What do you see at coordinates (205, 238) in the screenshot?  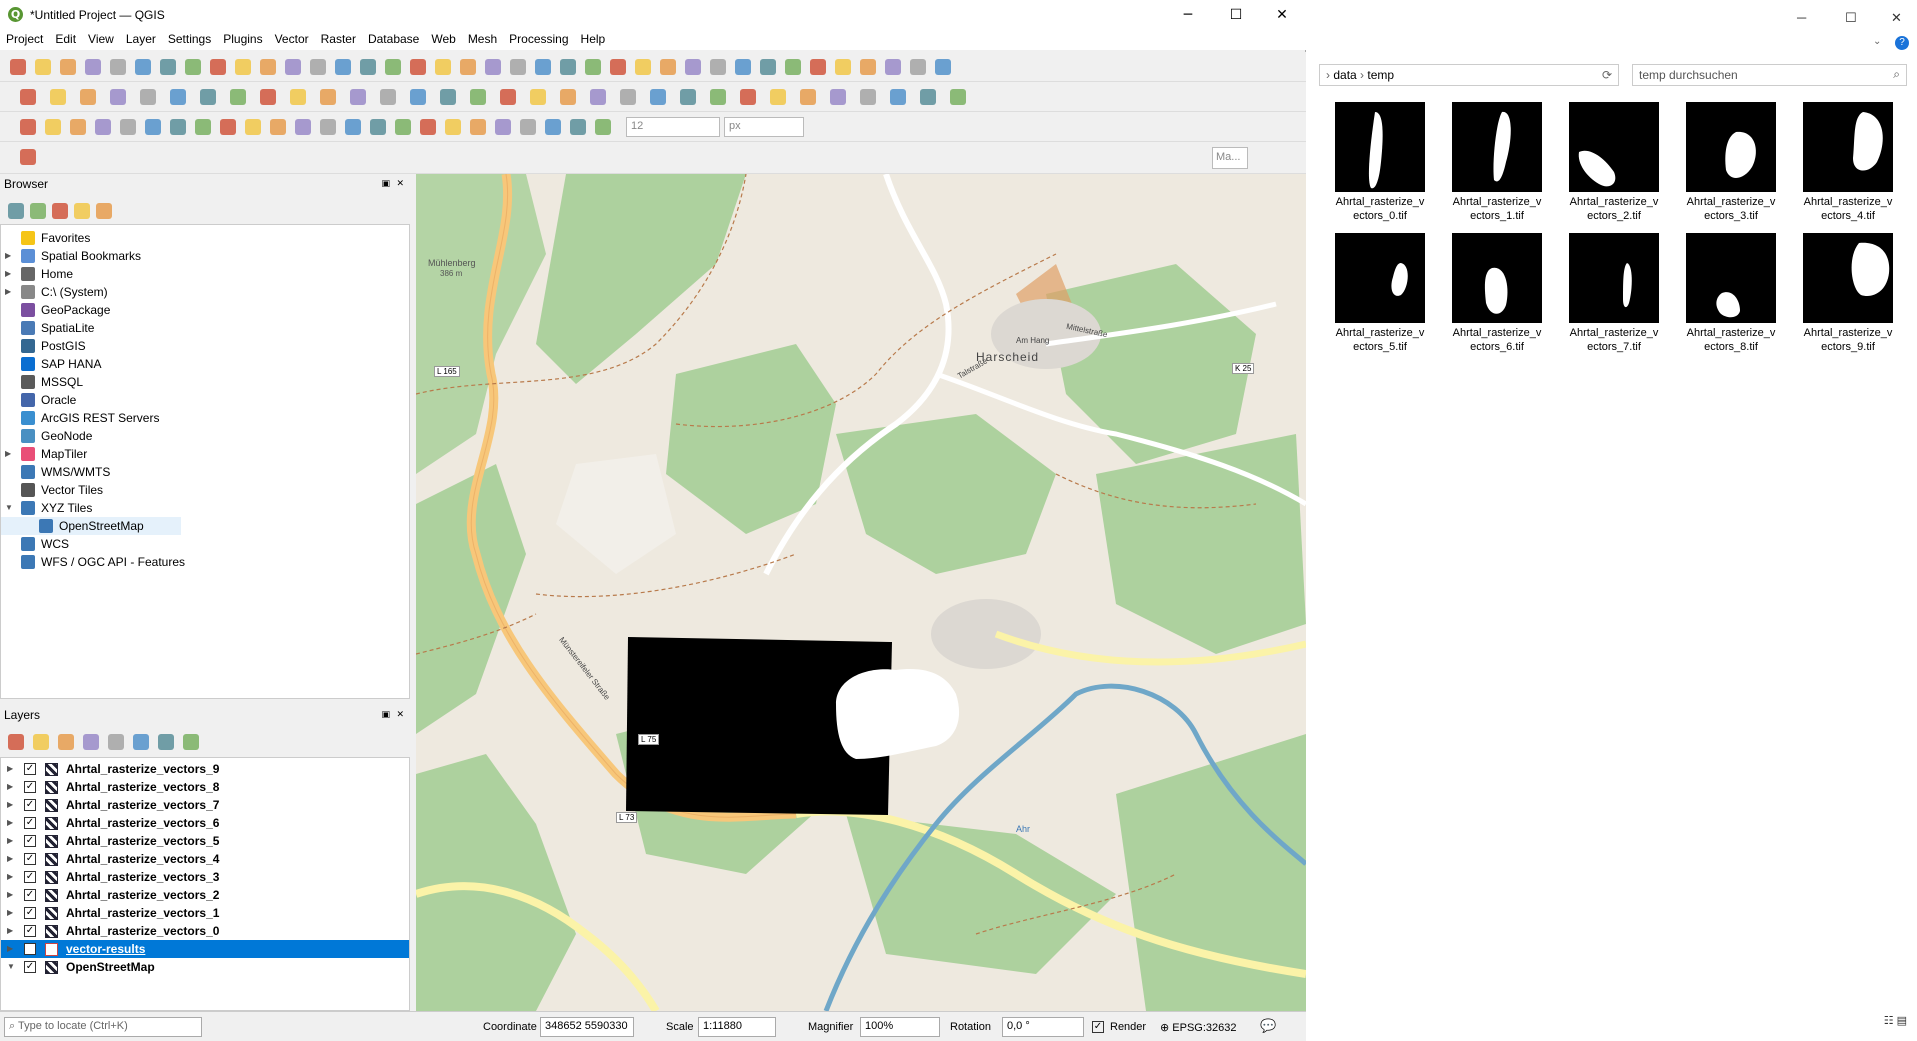 I see `browser-item: Favorites` at bounding box center [205, 238].